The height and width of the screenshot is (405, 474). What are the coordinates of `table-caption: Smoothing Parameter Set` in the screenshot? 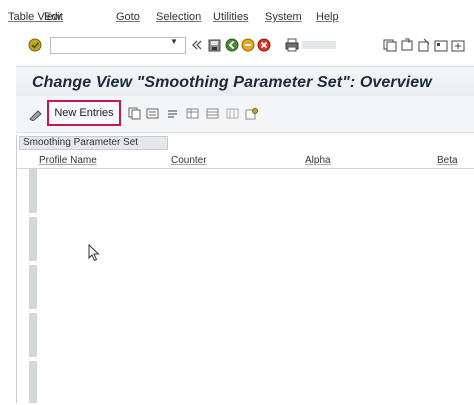 It's located at (93, 143).